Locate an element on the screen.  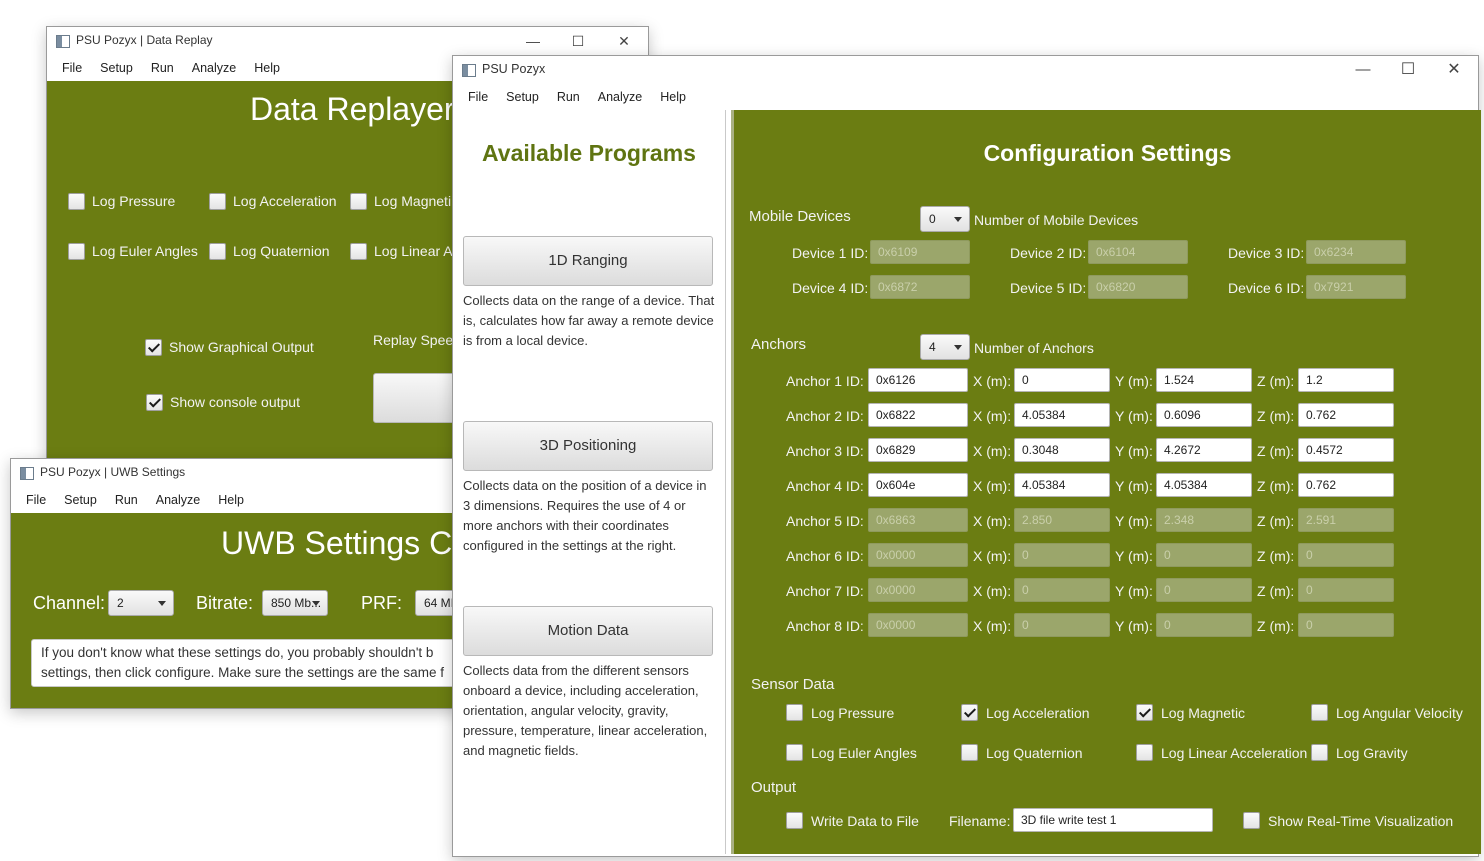
sensor-data-label: Sensor Data is located at coordinates (793, 684).